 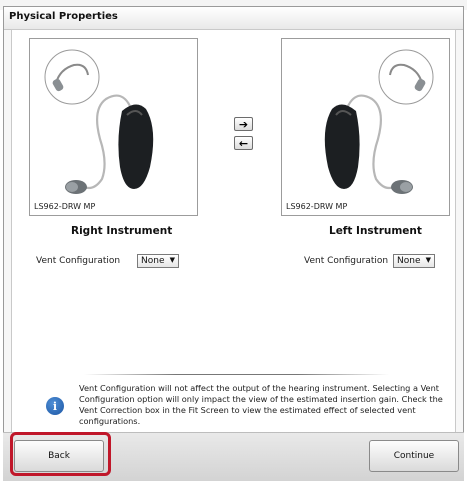 What do you see at coordinates (236, 374) in the screenshot?
I see `divider` at bounding box center [236, 374].